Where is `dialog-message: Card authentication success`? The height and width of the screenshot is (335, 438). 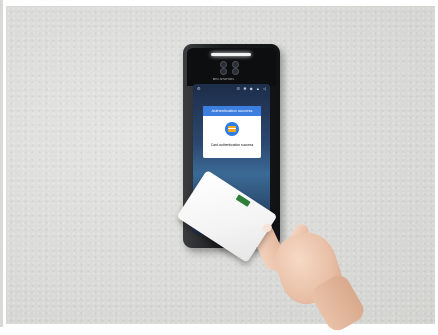 dialog-message: Card authentication success is located at coordinates (232, 145).